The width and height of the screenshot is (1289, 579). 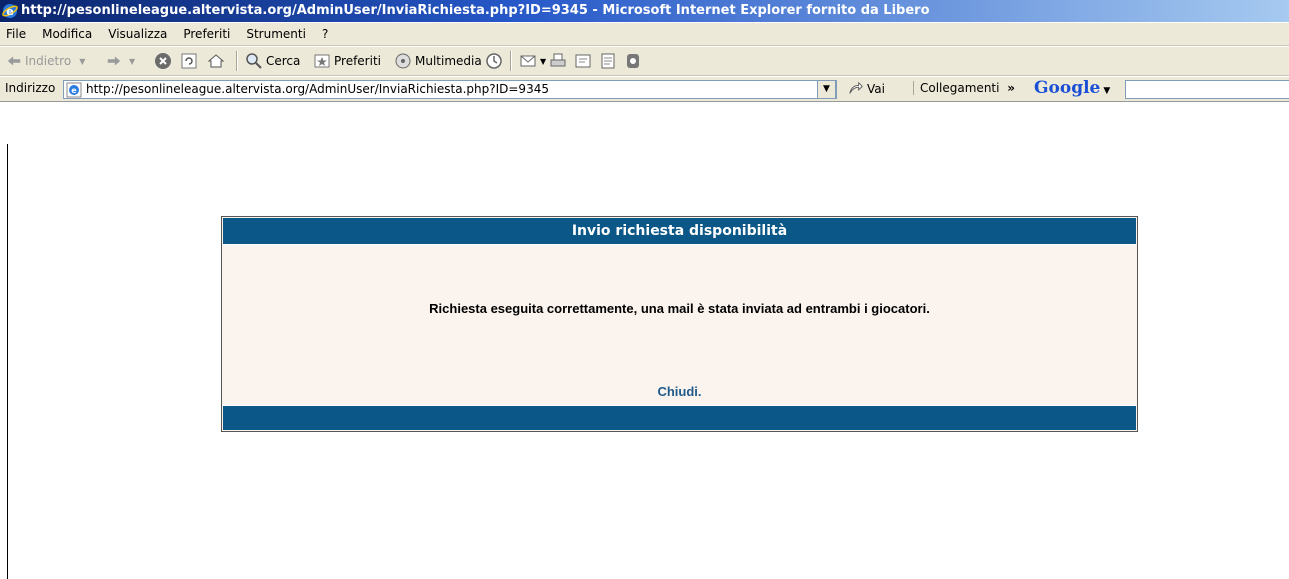 I want to click on links-button: Collegamenti », so click(x=964, y=88).